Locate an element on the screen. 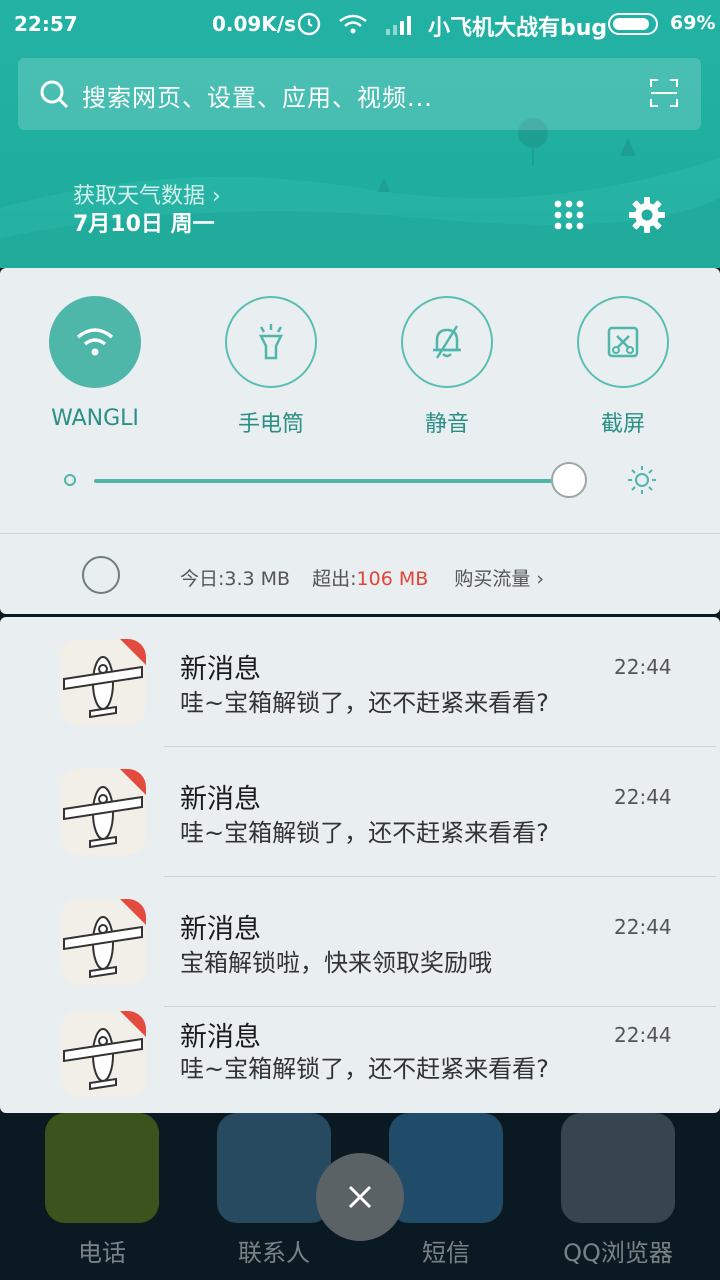 The width and height of the screenshot is (720, 1280). data-usage-text: 今日:3.3 MB 超出:106 MB 购买流量 › is located at coordinates (362, 577).